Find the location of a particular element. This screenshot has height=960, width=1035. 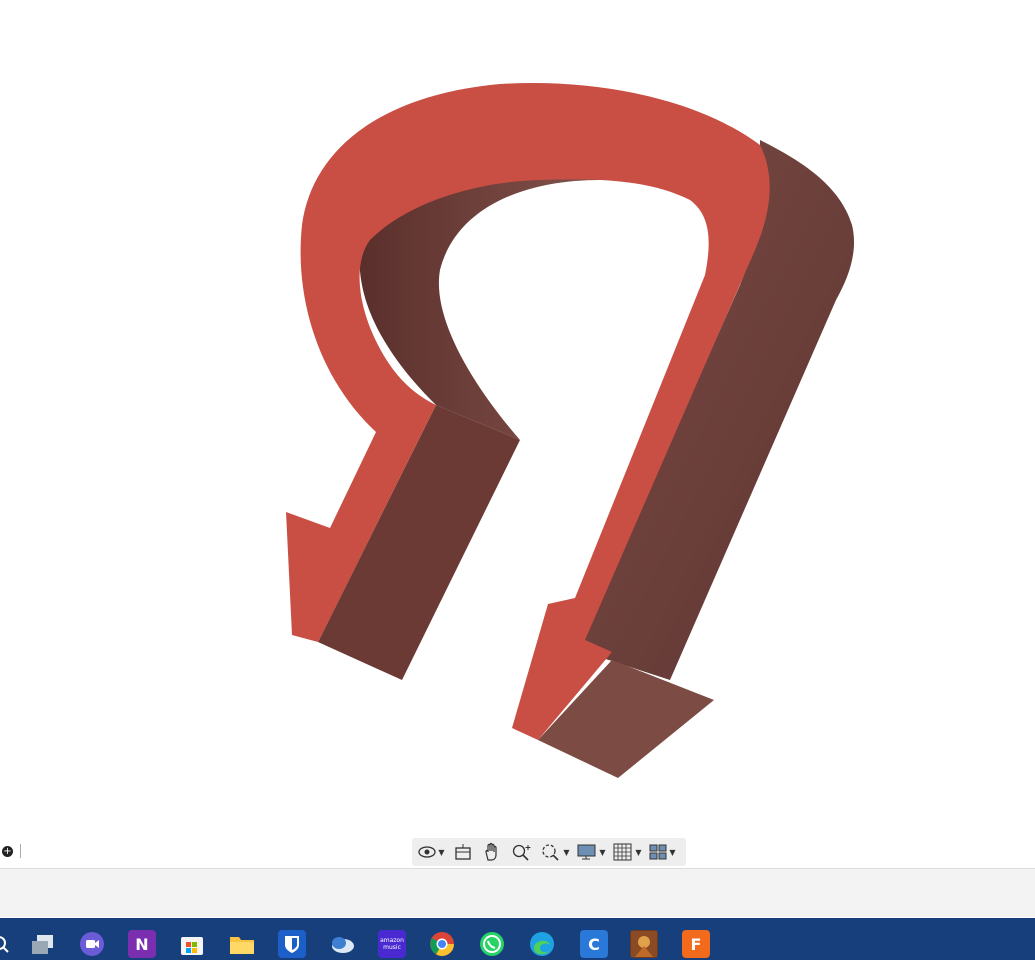

file-explorer-icon is located at coordinates (242, 944).